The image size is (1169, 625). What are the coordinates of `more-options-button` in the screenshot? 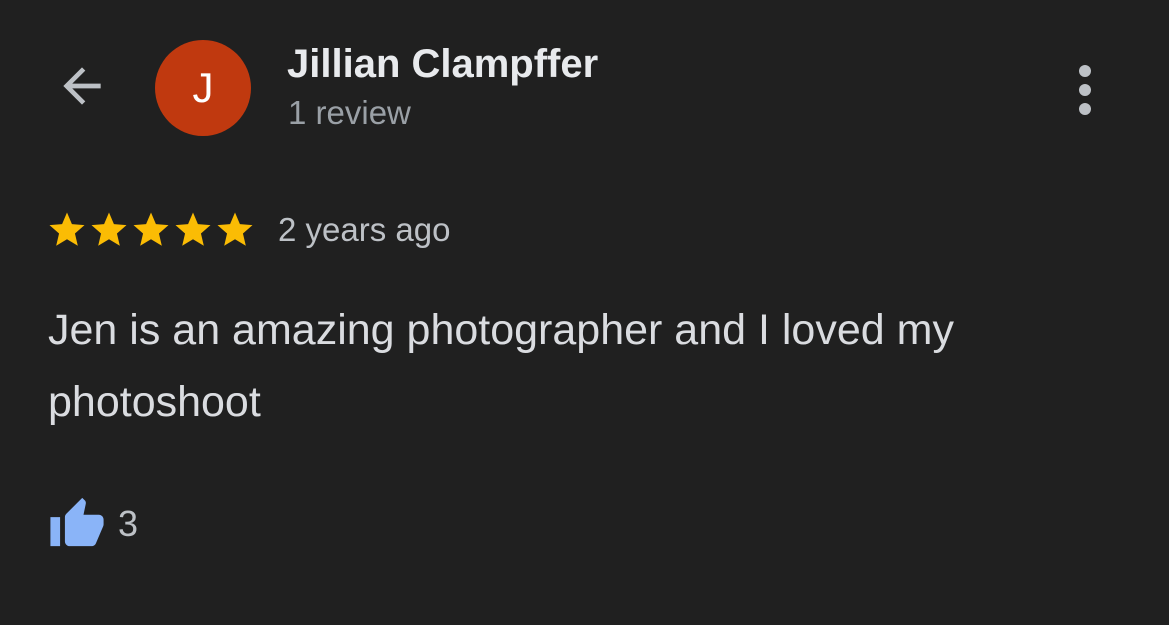 It's located at (1085, 90).